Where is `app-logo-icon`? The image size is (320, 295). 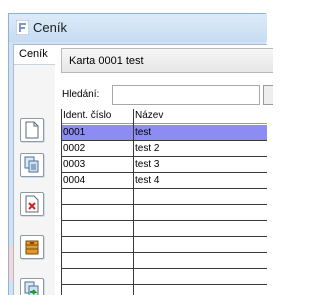
app-logo-icon is located at coordinates (22, 27).